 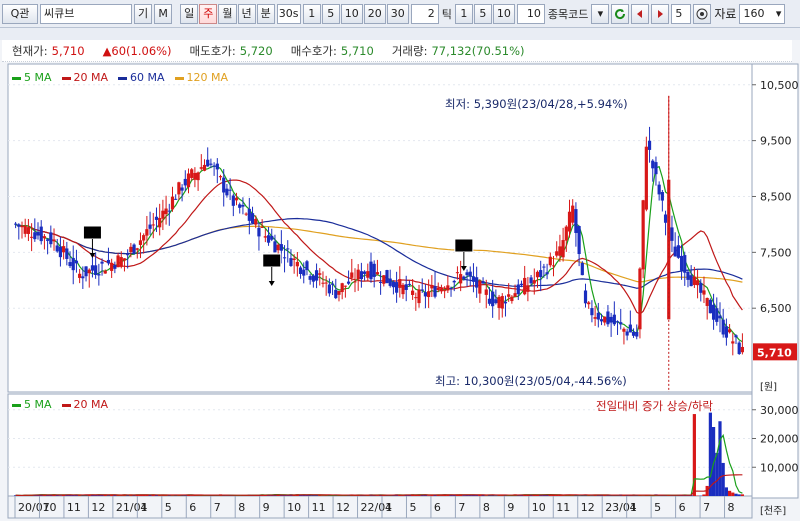 I want to click on minute-buttons: 1 5 10 20 30, so click(x=355, y=13).